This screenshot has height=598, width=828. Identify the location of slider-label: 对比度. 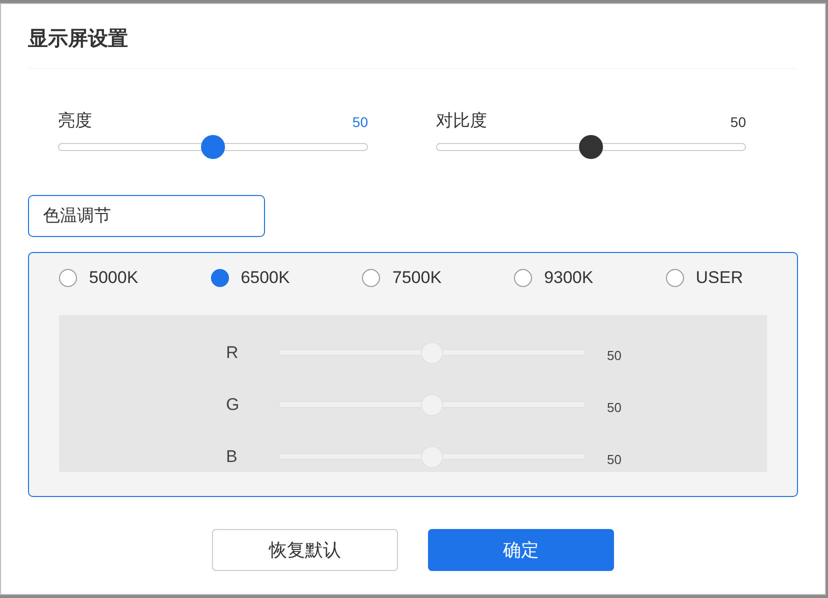
(461, 121).